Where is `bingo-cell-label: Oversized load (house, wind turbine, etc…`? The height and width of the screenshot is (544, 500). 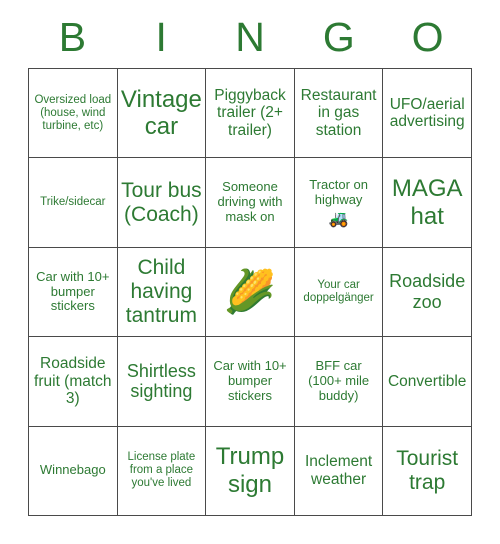 bingo-cell-label: Oversized load (house, wind turbine, etc… is located at coordinates (73, 112).